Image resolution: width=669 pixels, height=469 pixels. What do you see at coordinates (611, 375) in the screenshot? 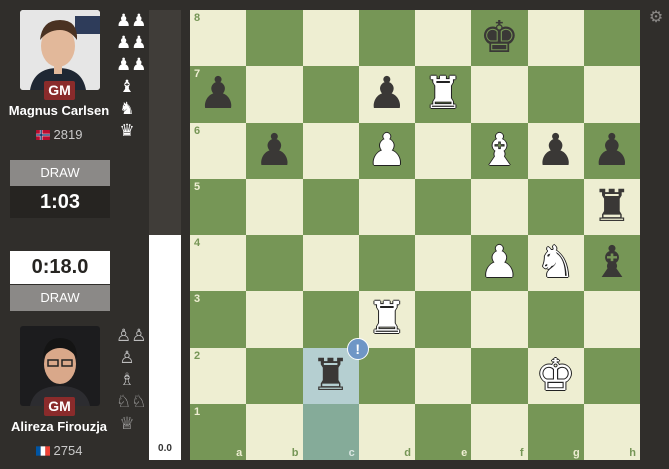
I see `square-h2` at bounding box center [611, 375].